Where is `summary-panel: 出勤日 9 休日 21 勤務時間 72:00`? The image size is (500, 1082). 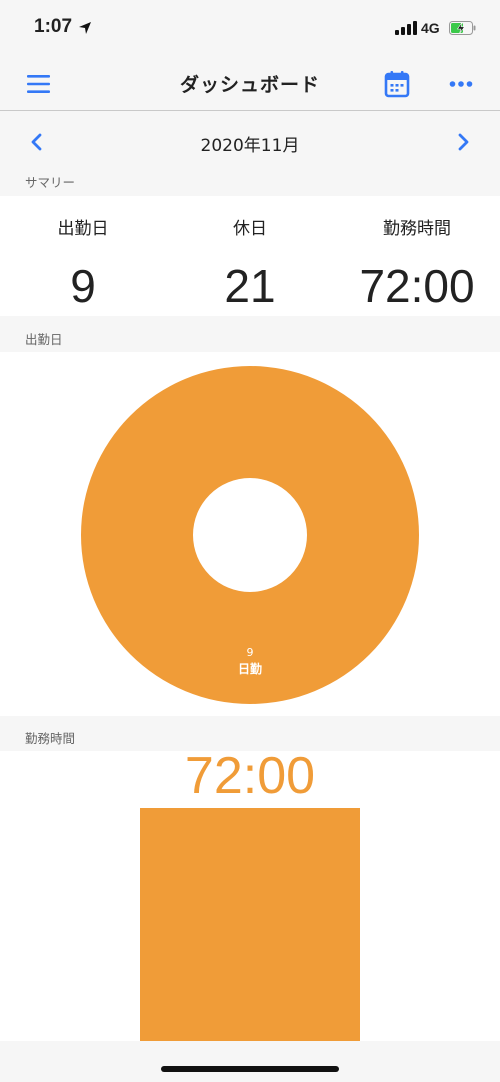
summary-panel: 出勤日 9 休日 21 勤務時間 72:00 is located at coordinates (250, 256).